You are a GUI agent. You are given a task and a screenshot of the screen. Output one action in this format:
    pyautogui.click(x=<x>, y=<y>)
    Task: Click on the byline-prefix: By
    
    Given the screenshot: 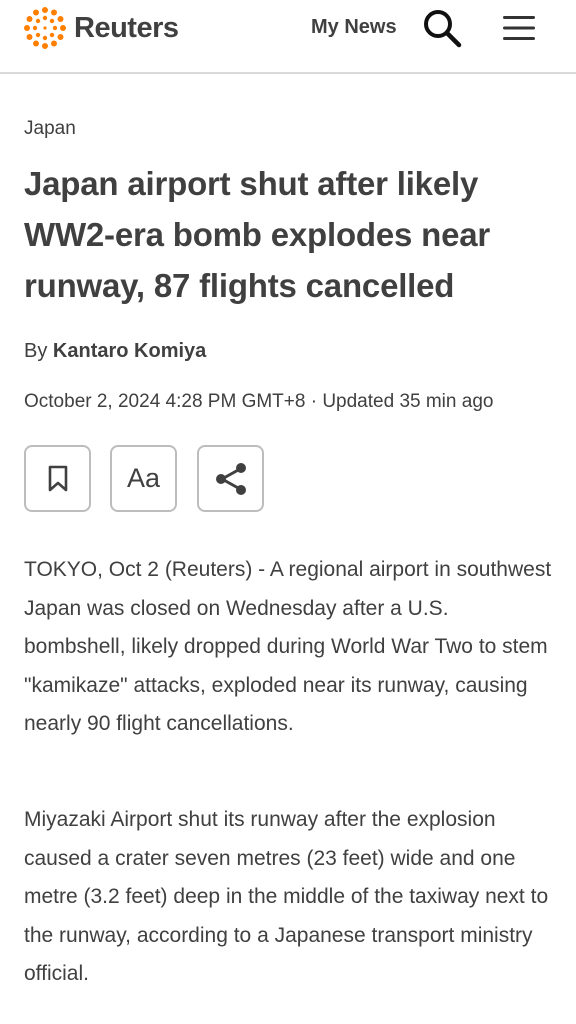 What is the action you would take?
    pyautogui.click(x=36, y=351)
    